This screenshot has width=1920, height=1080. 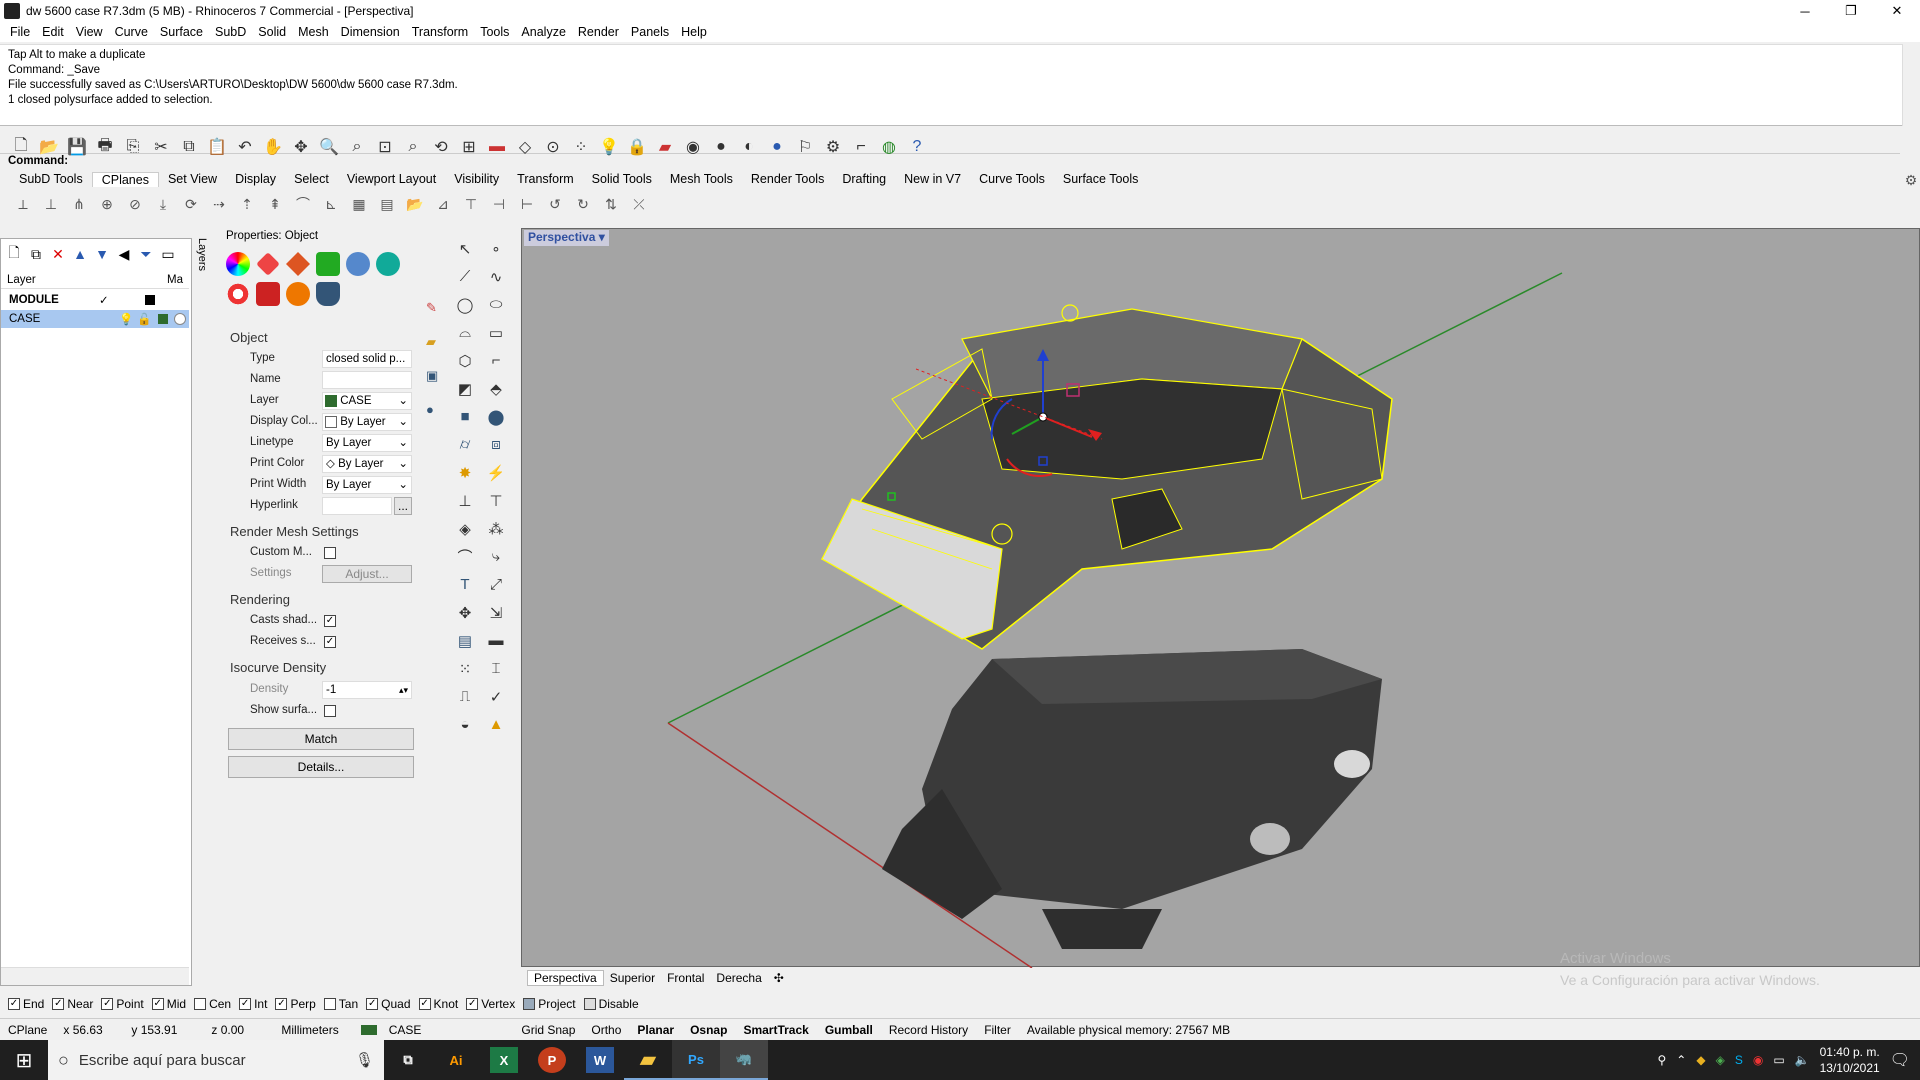 What do you see at coordinates (79, 204) in the screenshot?
I see `cplane-3point-icon: ⋔` at bounding box center [79, 204].